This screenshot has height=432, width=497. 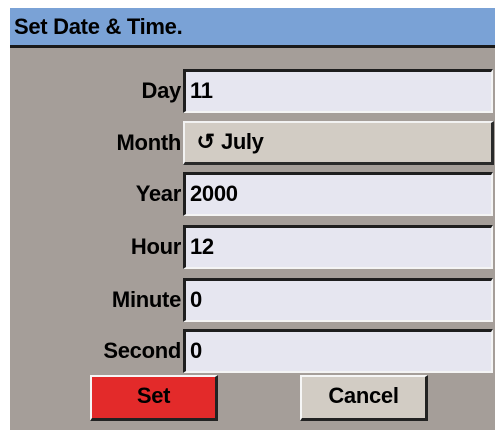 What do you see at coordinates (338, 300) in the screenshot?
I see `minute-field: 0` at bounding box center [338, 300].